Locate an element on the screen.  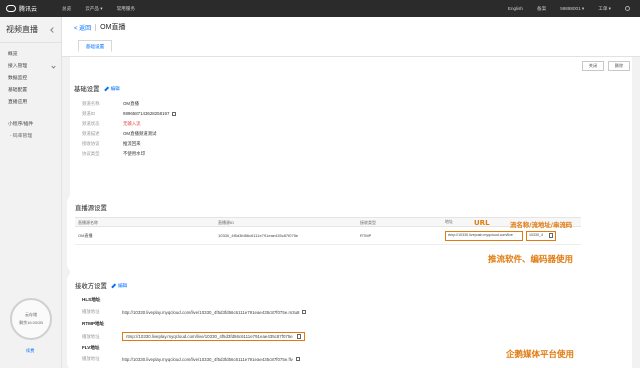
sidebar-item-label: 小程序/插件 is located at coordinates (21, 124).